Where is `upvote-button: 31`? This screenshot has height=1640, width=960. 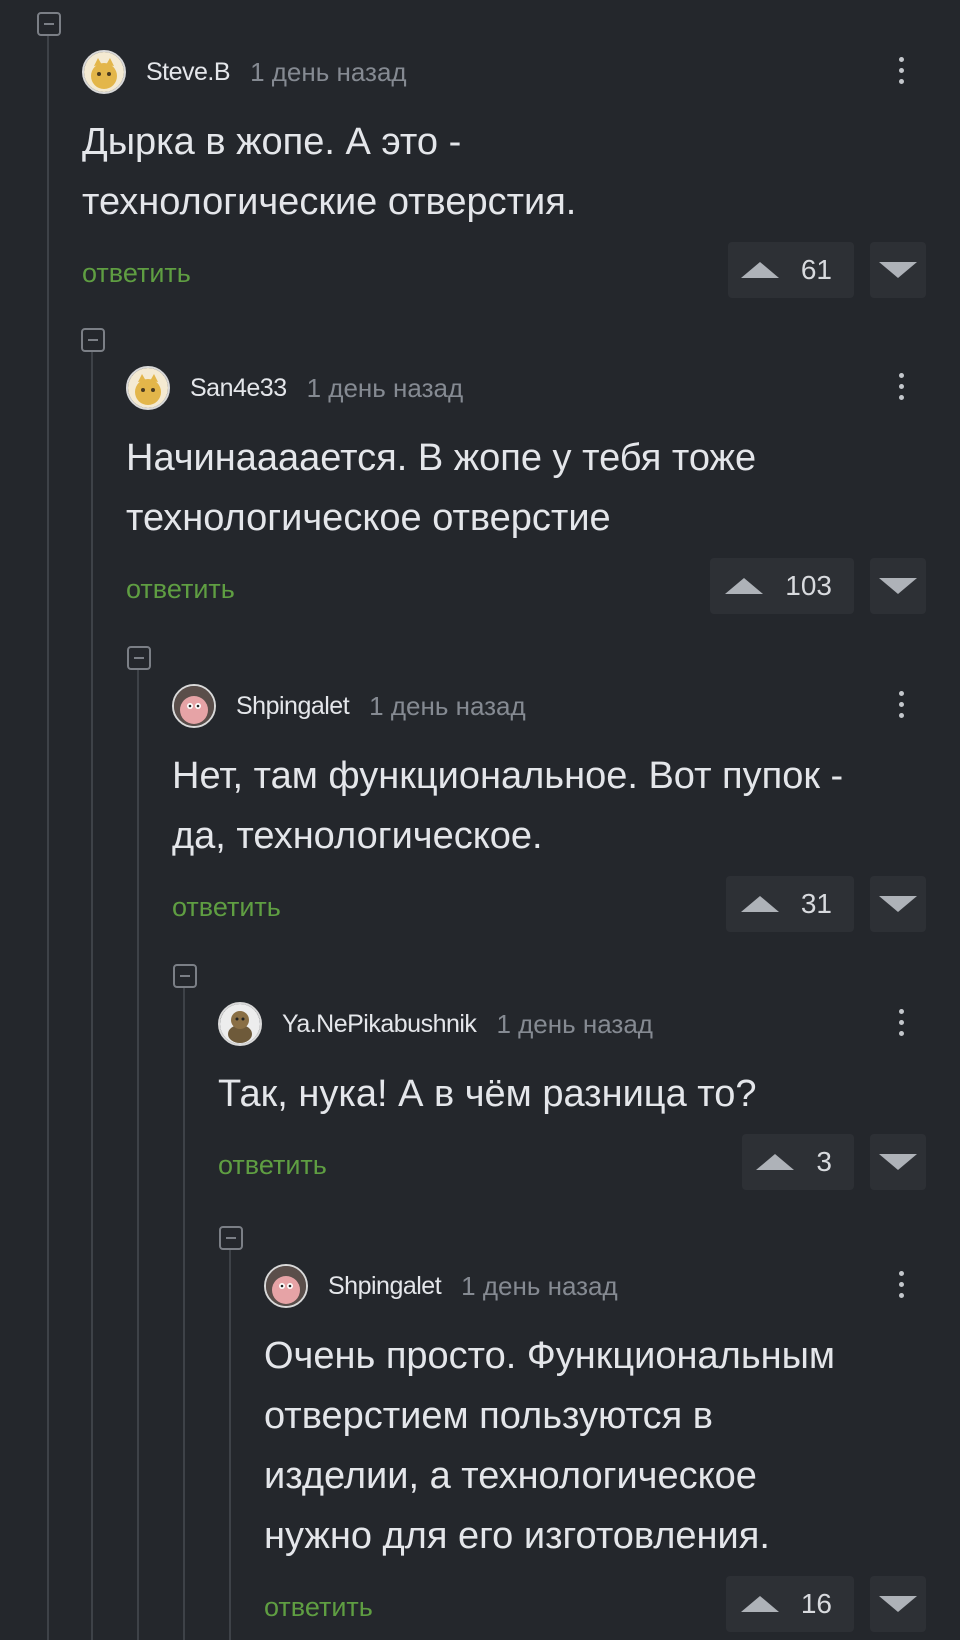
upvote-button: 31 is located at coordinates (790, 904).